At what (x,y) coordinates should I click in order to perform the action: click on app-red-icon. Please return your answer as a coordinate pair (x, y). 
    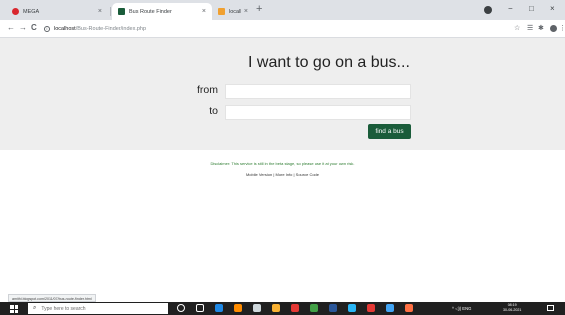
    Looking at the image, I should click on (295, 308).